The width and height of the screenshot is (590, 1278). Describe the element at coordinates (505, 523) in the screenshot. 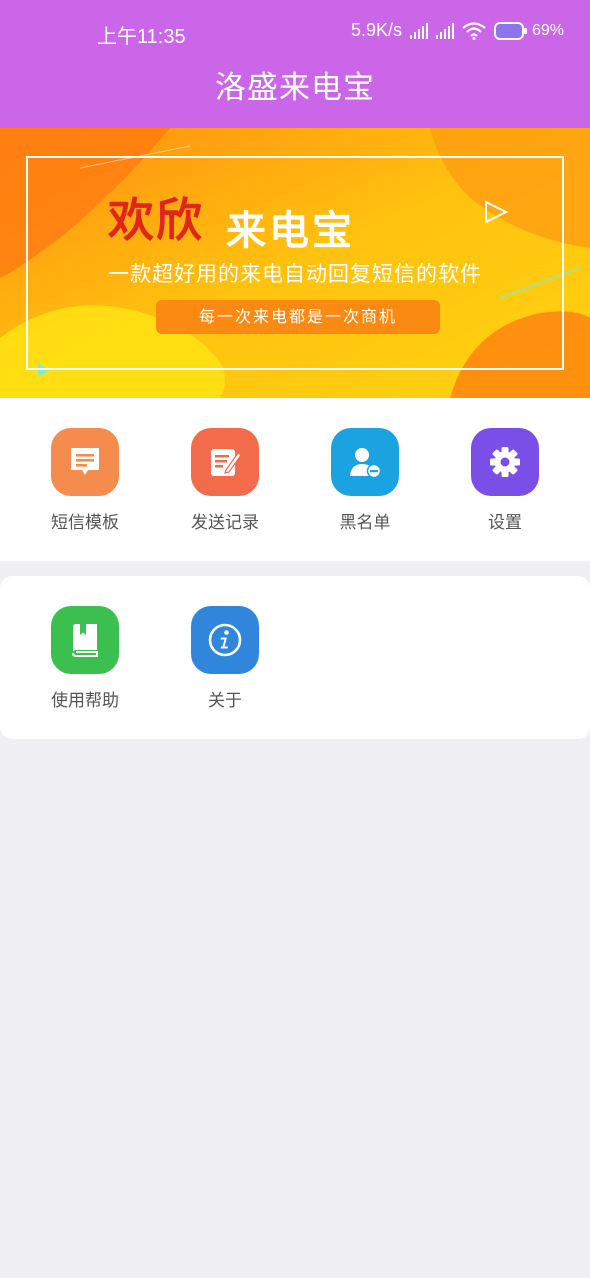

I see `menu-label-settings: 设置` at that location.